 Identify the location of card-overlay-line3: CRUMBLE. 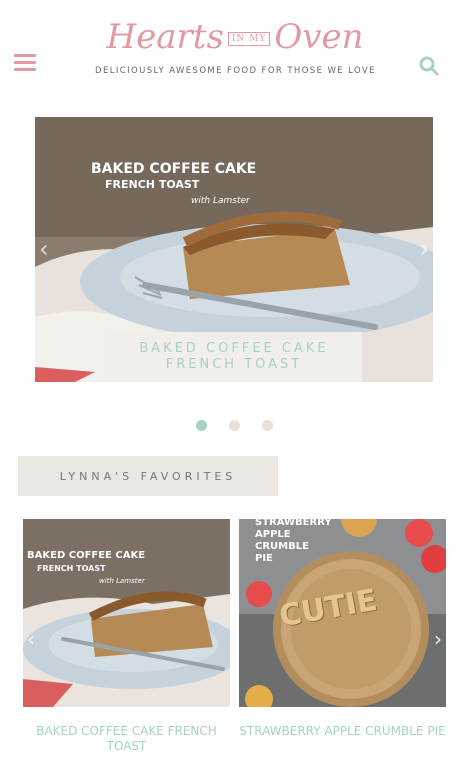
(282, 546).